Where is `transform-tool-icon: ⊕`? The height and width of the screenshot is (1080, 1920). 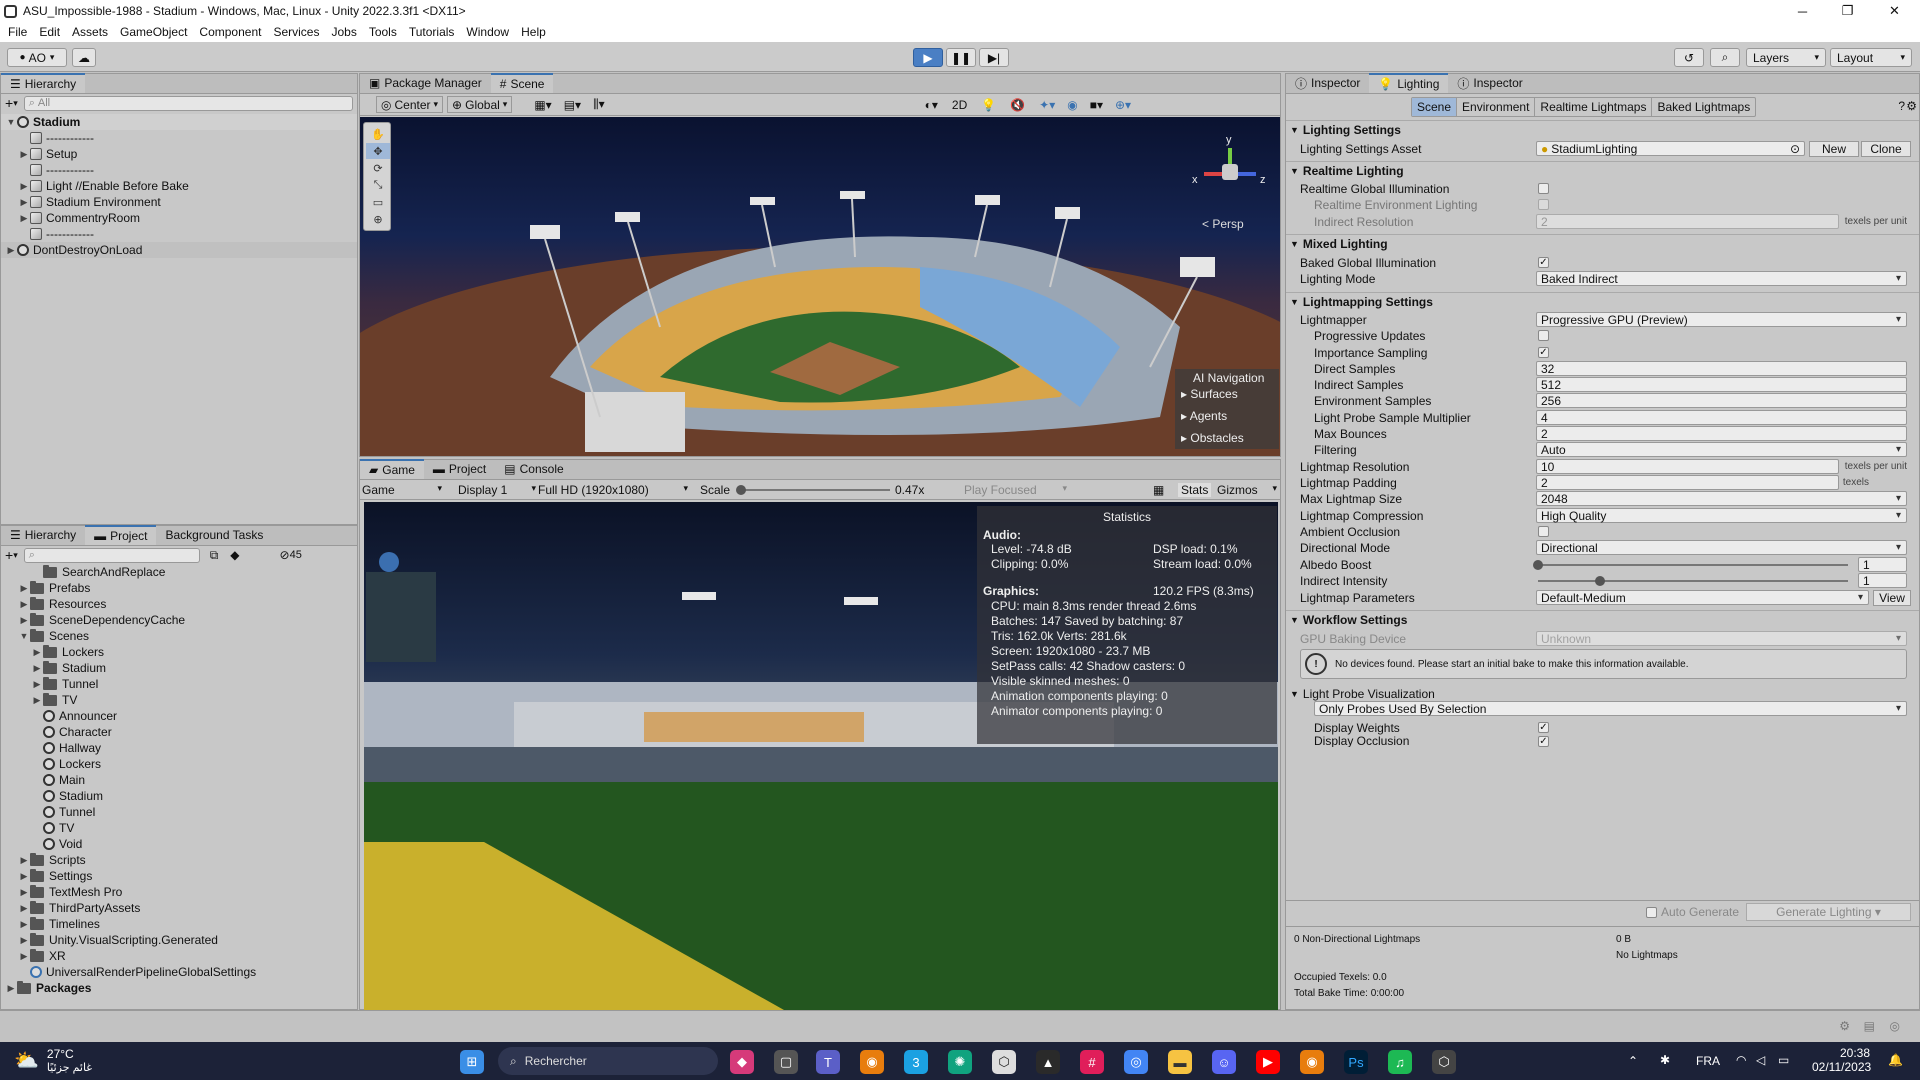
transform-tool-icon: ⊕ is located at coordinates (378, 219).